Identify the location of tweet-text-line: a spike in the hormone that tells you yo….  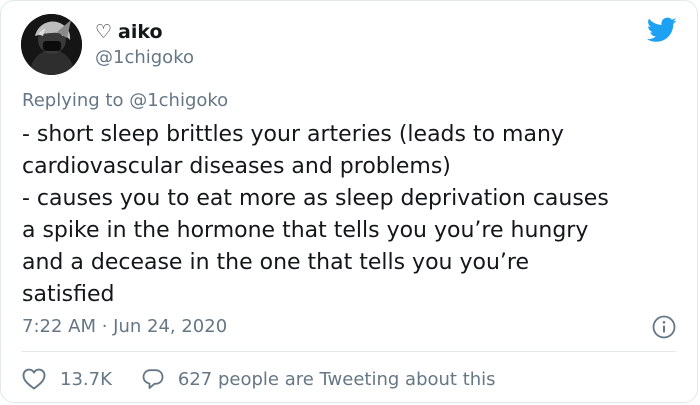
(305, 230).